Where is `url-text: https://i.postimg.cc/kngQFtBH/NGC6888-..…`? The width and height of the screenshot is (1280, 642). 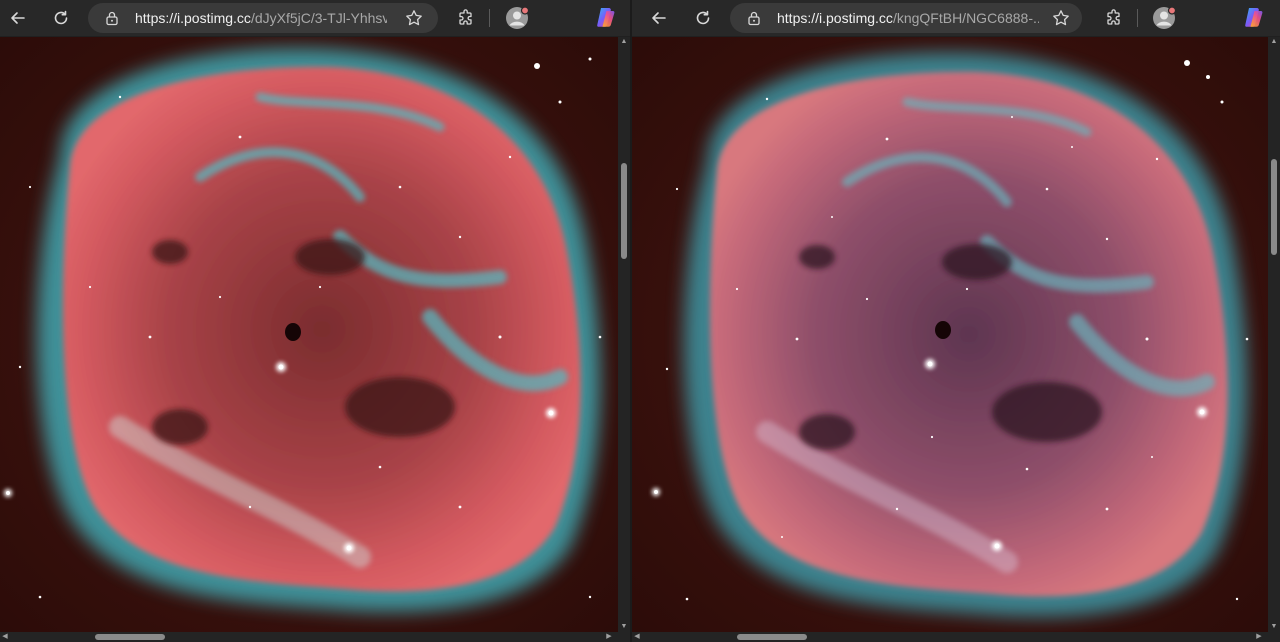 url-text: https://i.postimg.cc/kngQFtBH/NGC6888-..… is located at coordinates (908, 18).